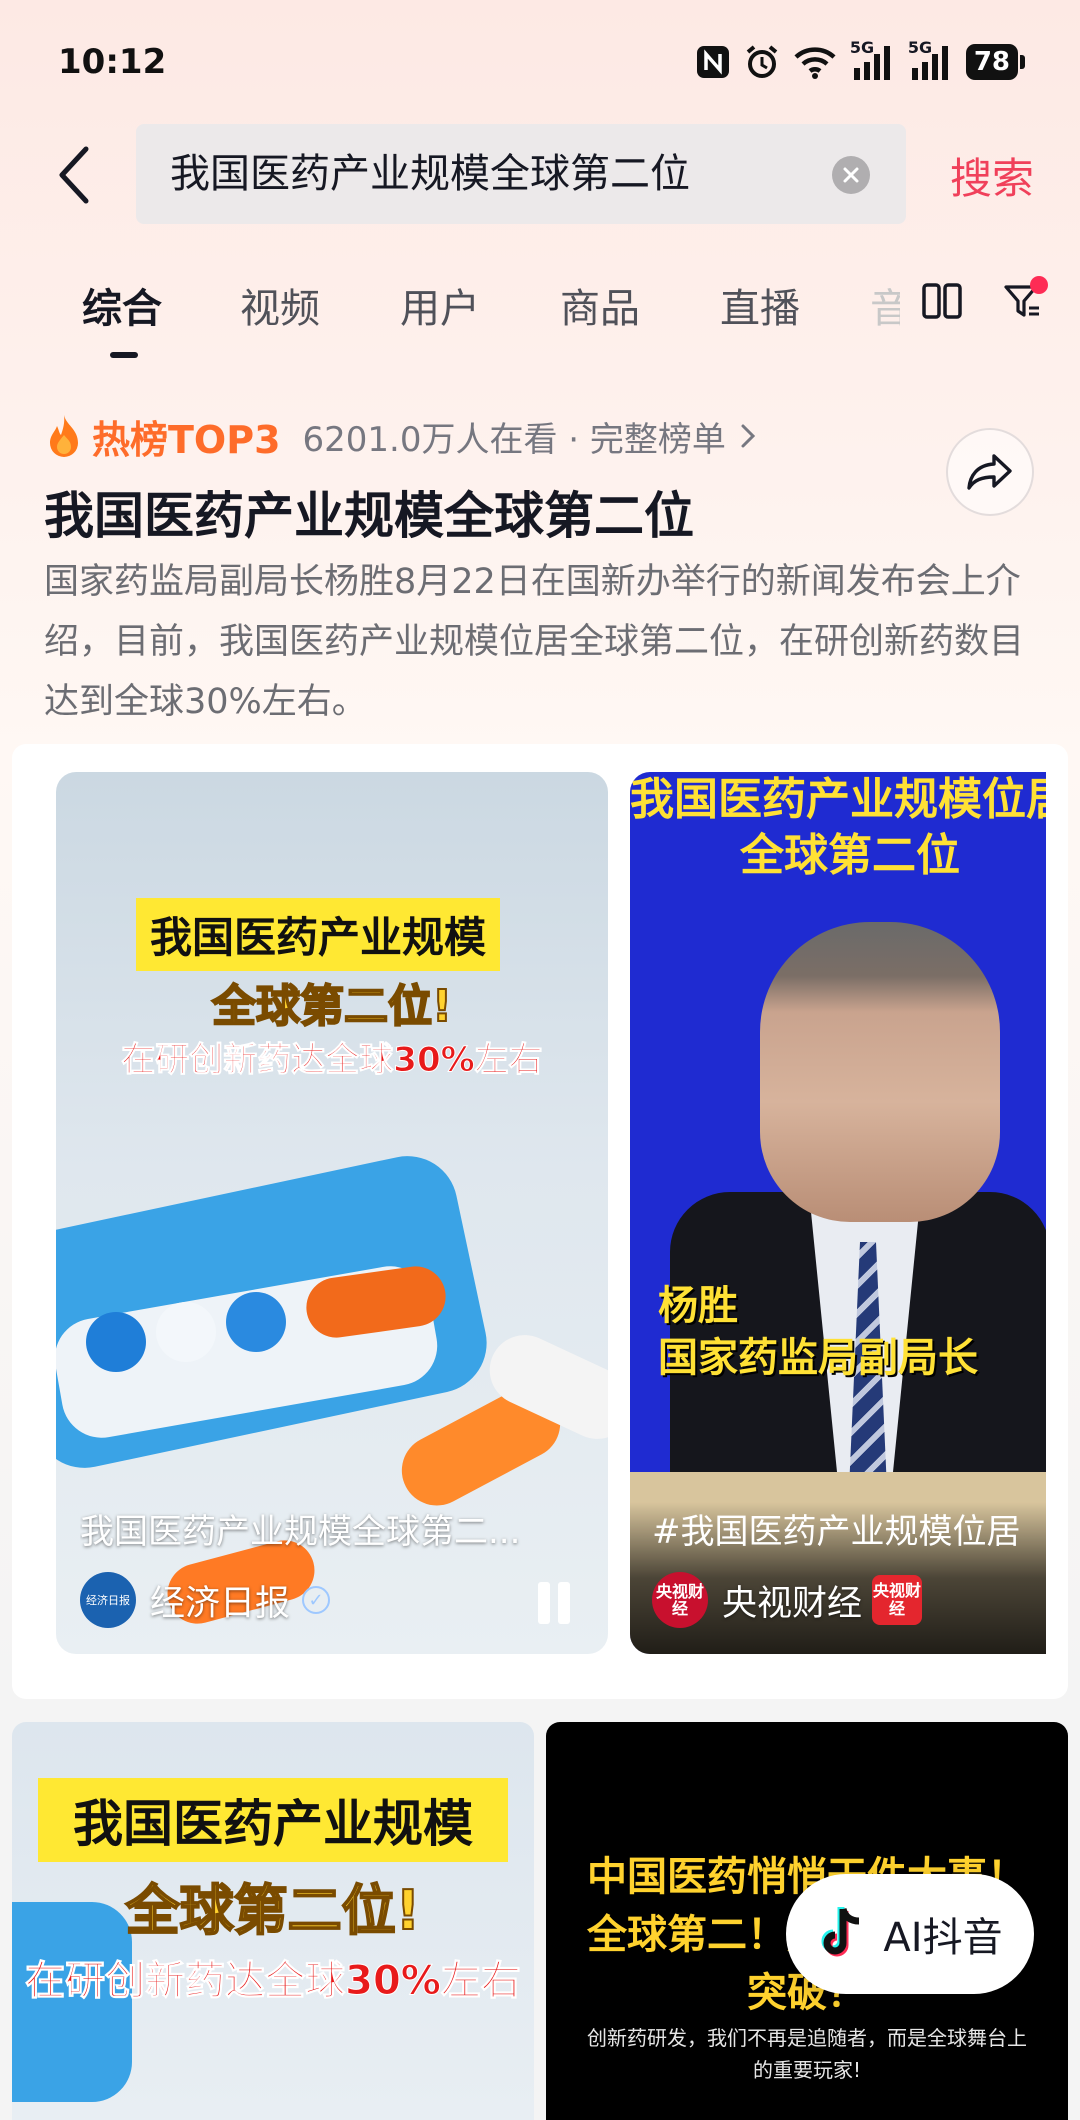 This screenshot has height=2120, width=1080. I want to click on signal-5g-icon-1: 5G, so click(872, 60).